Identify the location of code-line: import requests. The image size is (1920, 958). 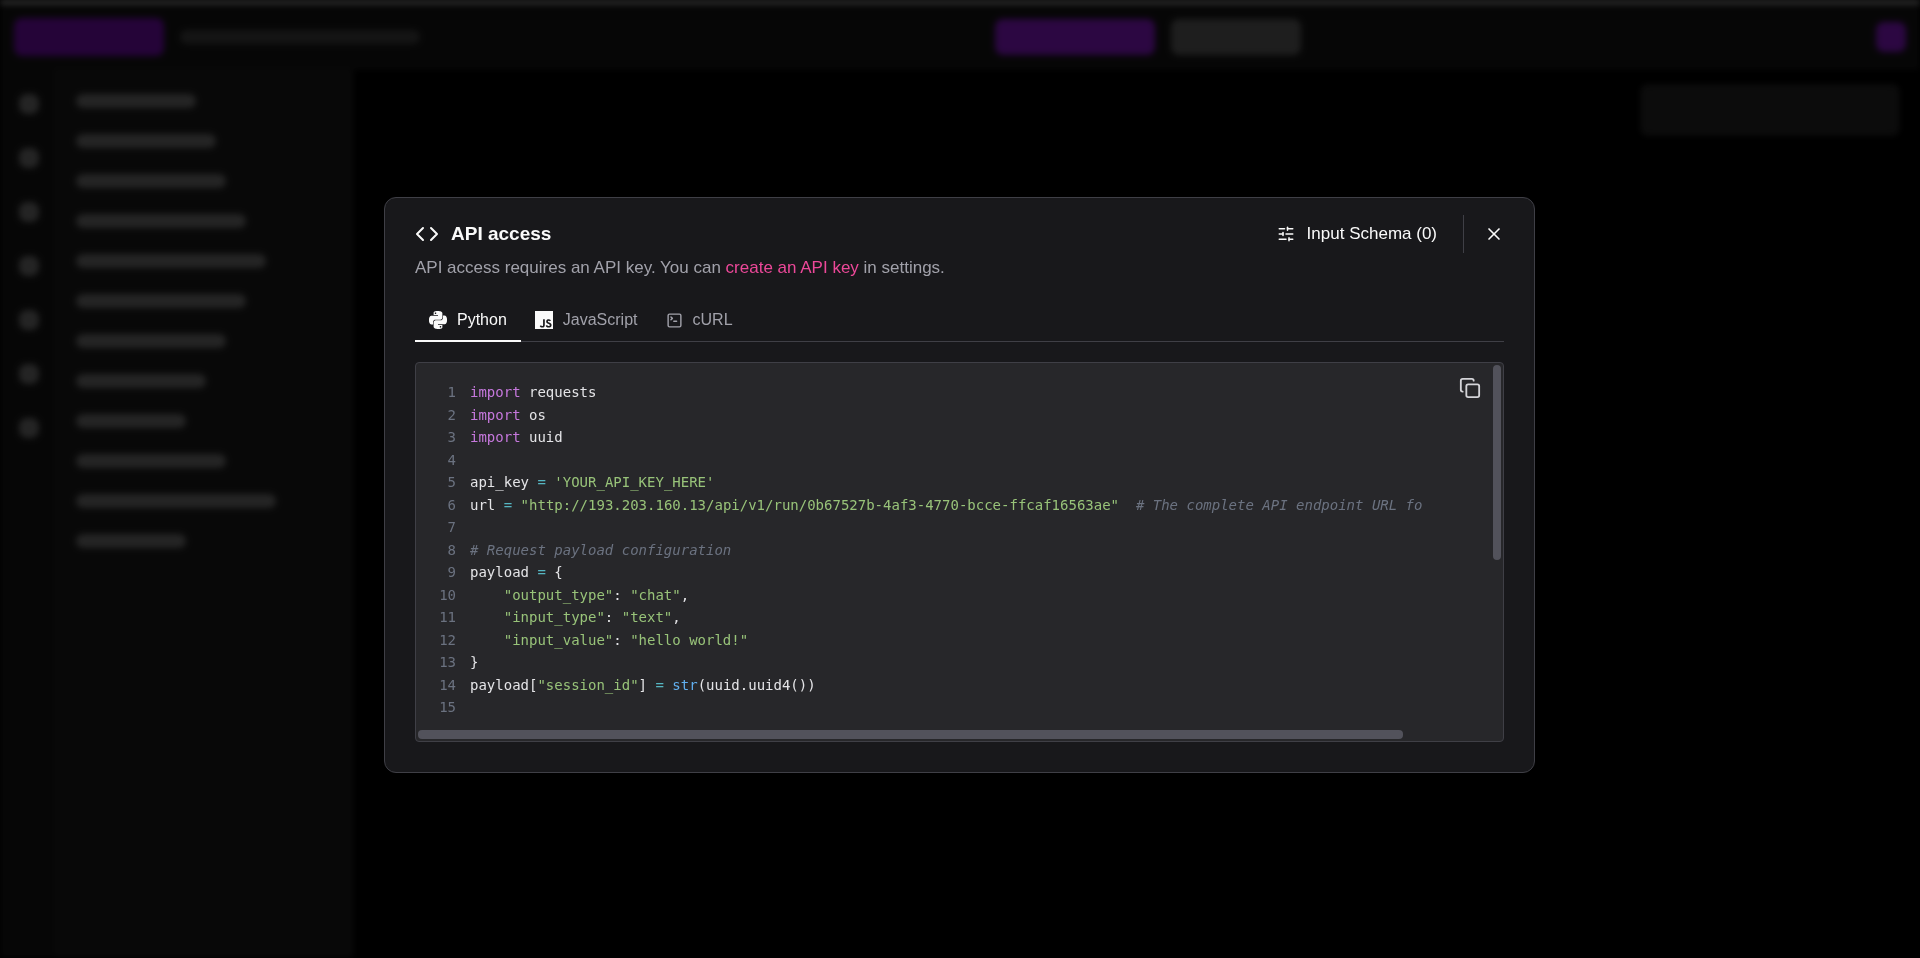
(533, 392).